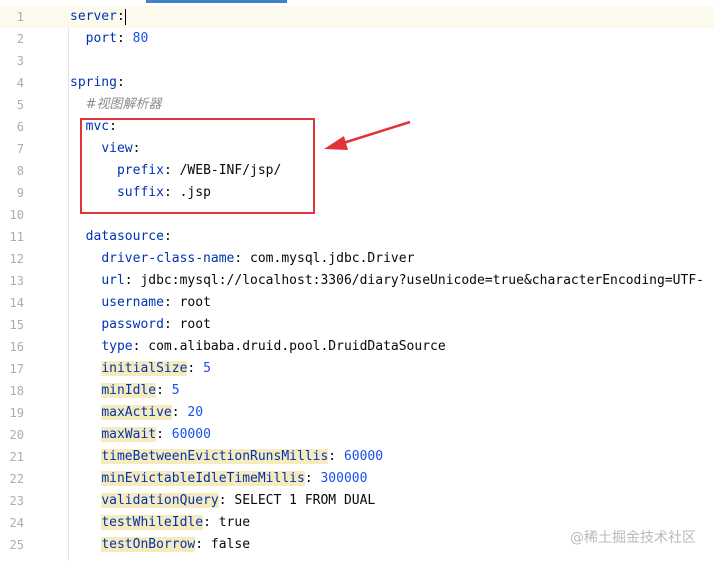  Describe the element at coordinates (230, 544) in the screenshot. I see `yaml-value: false` at that location.